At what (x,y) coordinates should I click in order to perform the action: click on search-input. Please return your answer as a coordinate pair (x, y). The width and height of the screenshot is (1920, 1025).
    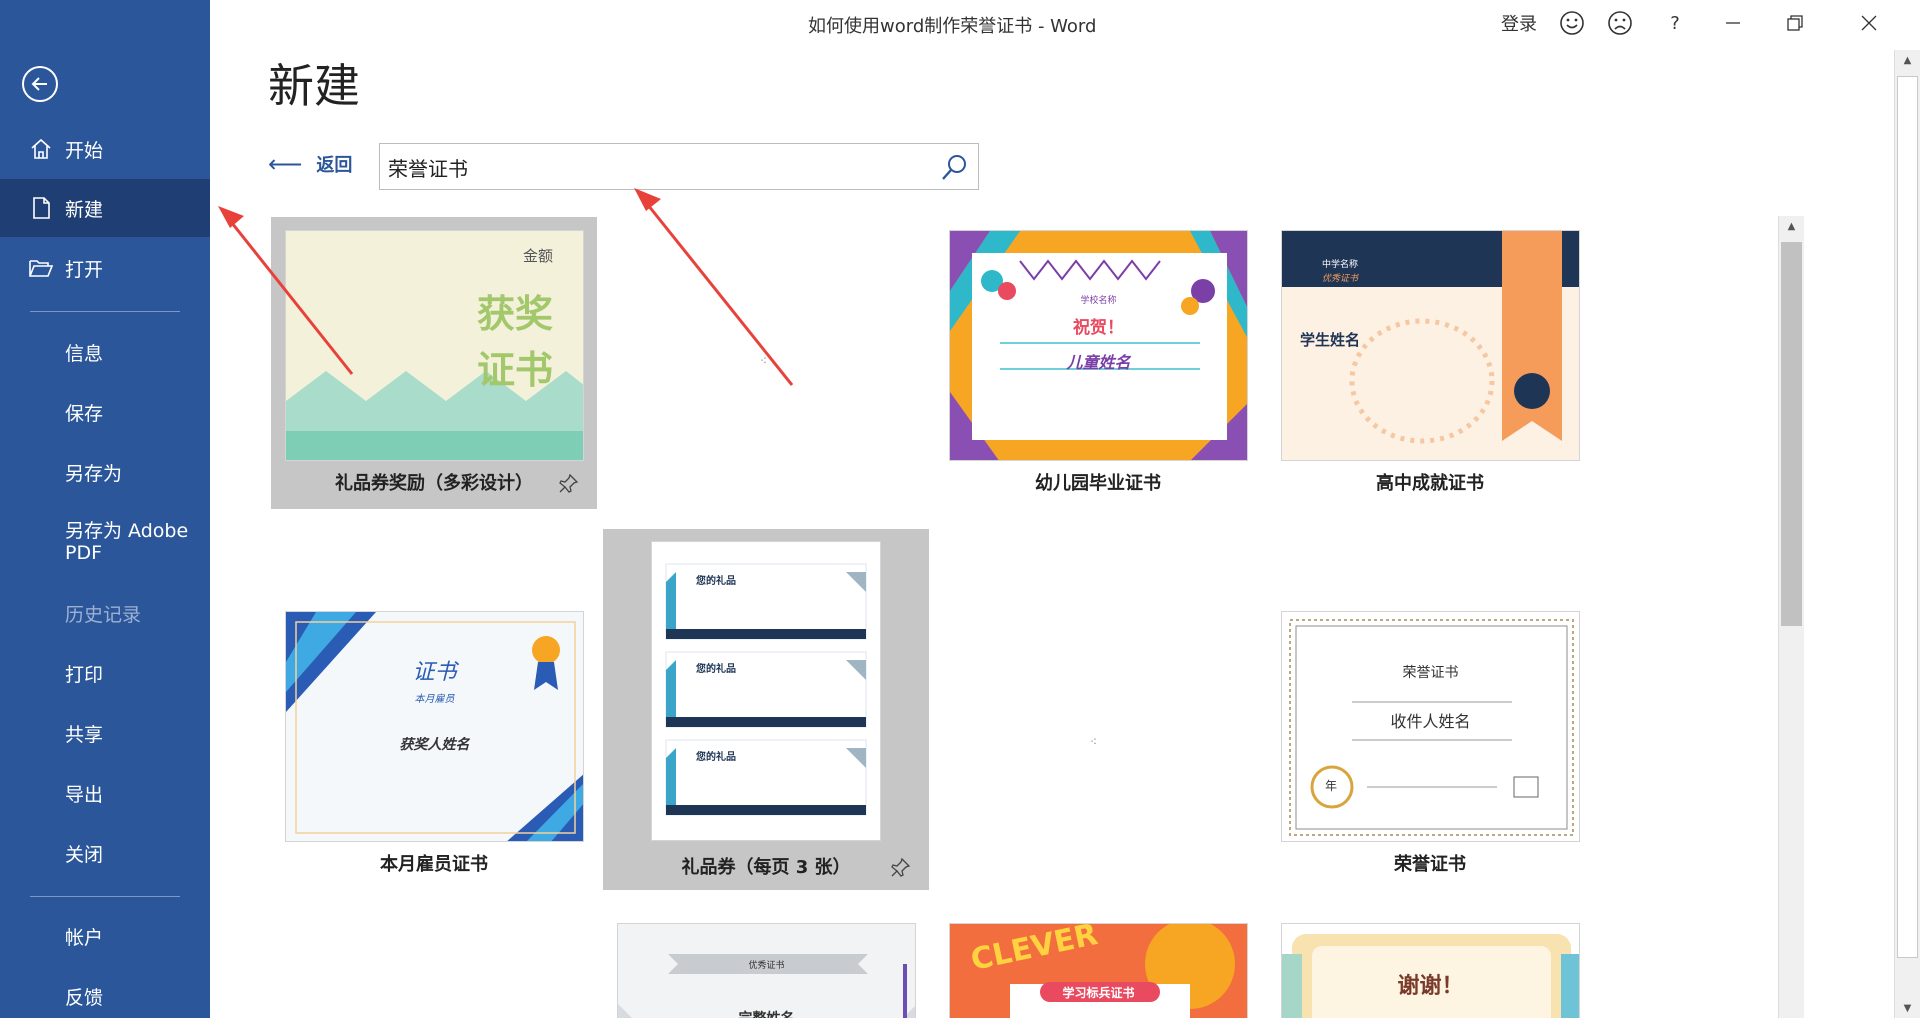
    Looking at the image, I should click on (658, 167).